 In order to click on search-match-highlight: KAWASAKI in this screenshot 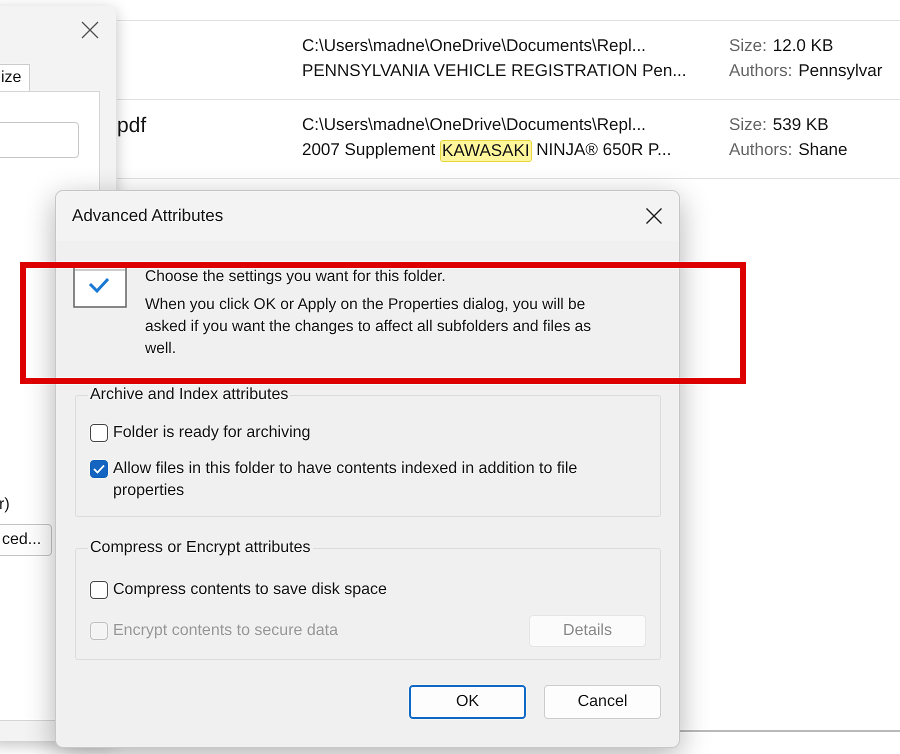, I will do `click(486, 151)`.